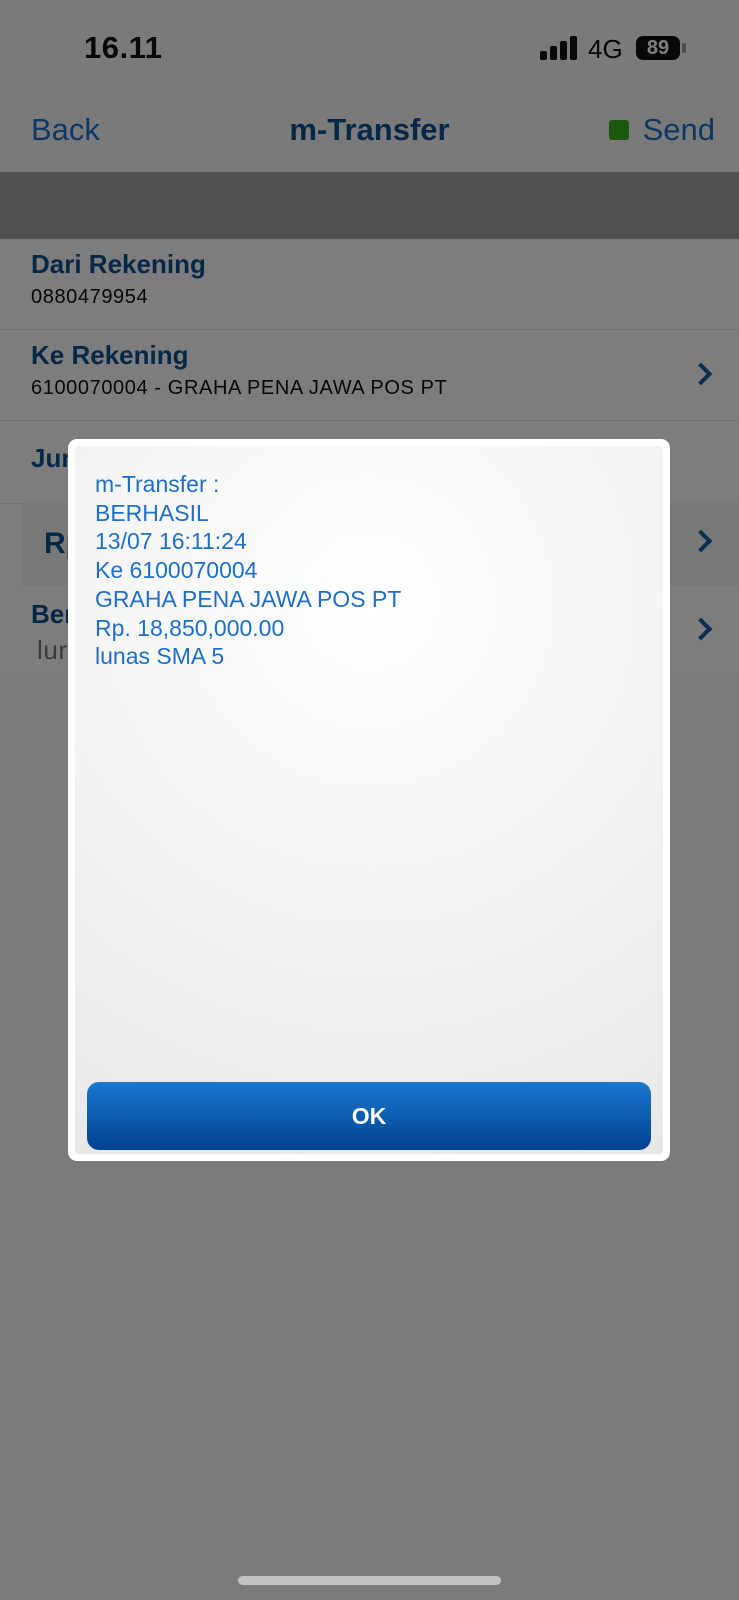  Describe the element at coordinates (157, 484) in the screenshot. I see `message-line: m-Transfer :` at that location.